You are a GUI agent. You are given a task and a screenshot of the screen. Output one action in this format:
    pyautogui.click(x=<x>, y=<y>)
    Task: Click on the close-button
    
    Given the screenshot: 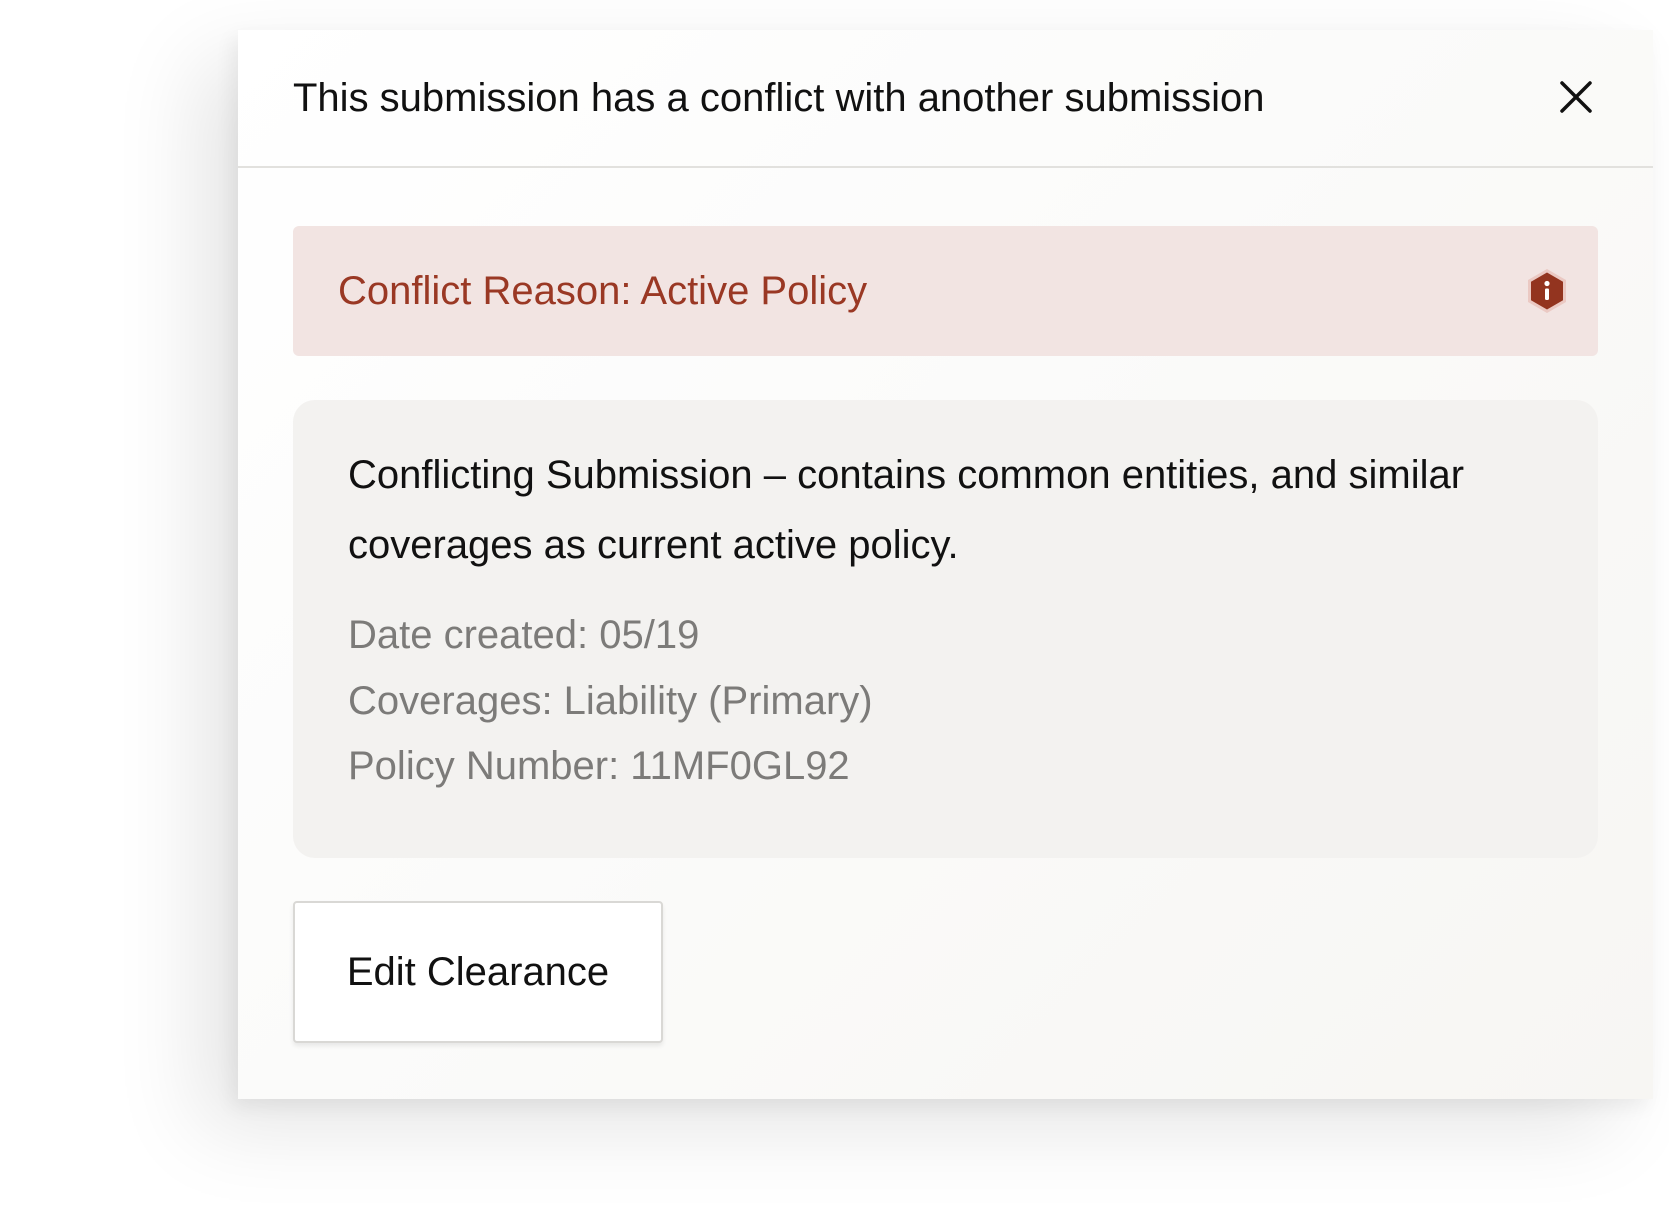 What is the action you would take?
    pyautogui.click(x=1576, y=97)
    